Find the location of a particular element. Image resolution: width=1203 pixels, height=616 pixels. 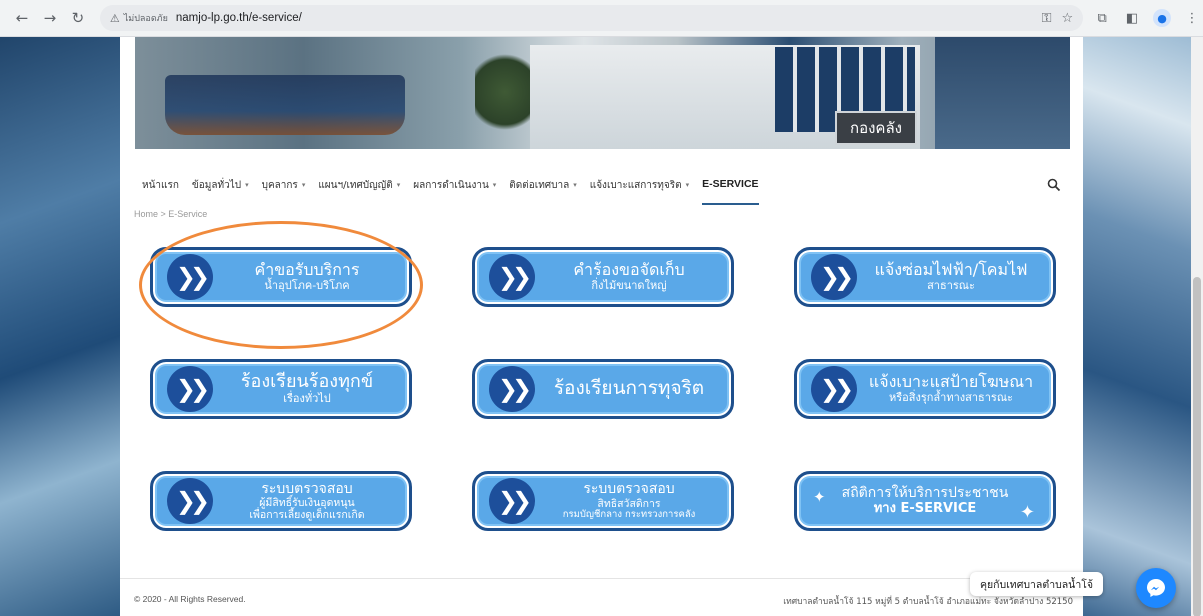

menu-item-label: ข้อมูลทั่วไป is located at coordinates (216, 185).